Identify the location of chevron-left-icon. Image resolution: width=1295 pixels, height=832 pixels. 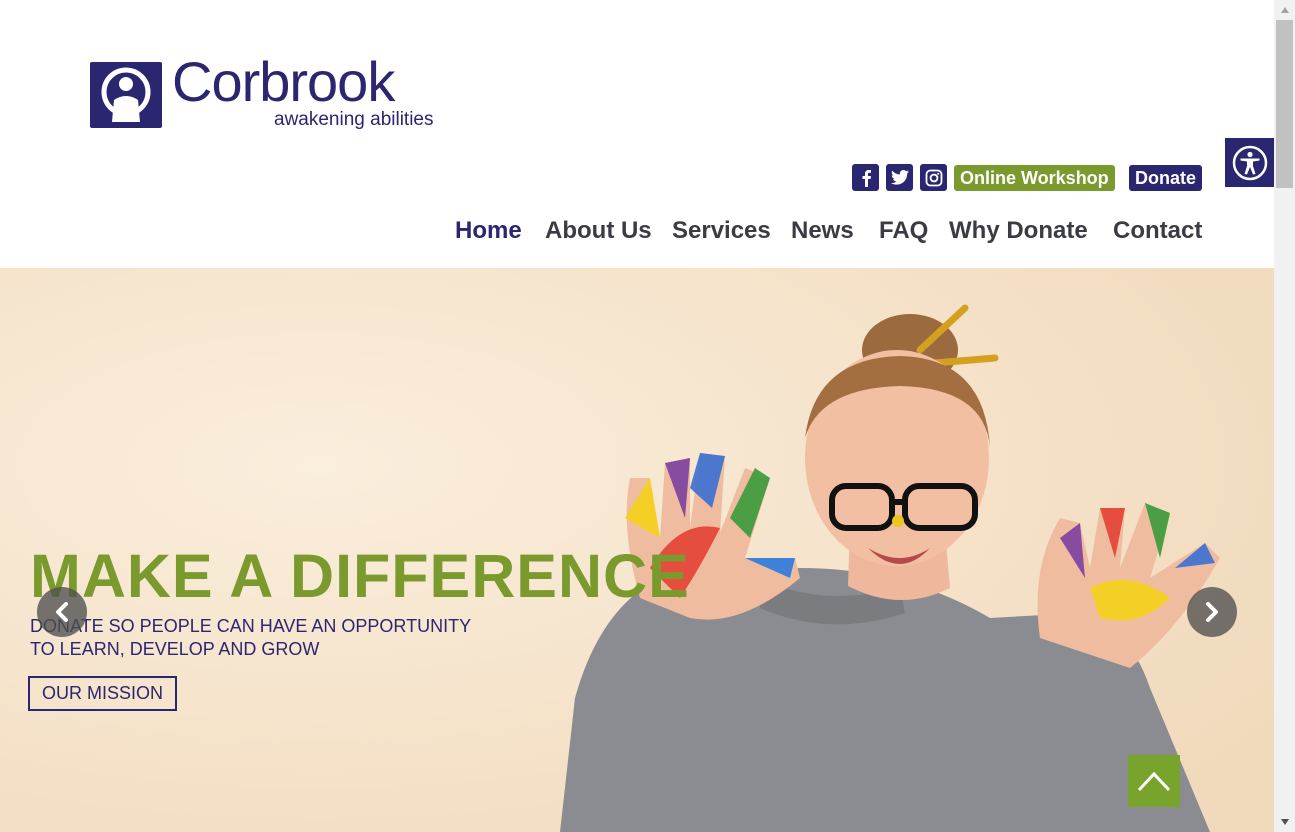
(62, 612).